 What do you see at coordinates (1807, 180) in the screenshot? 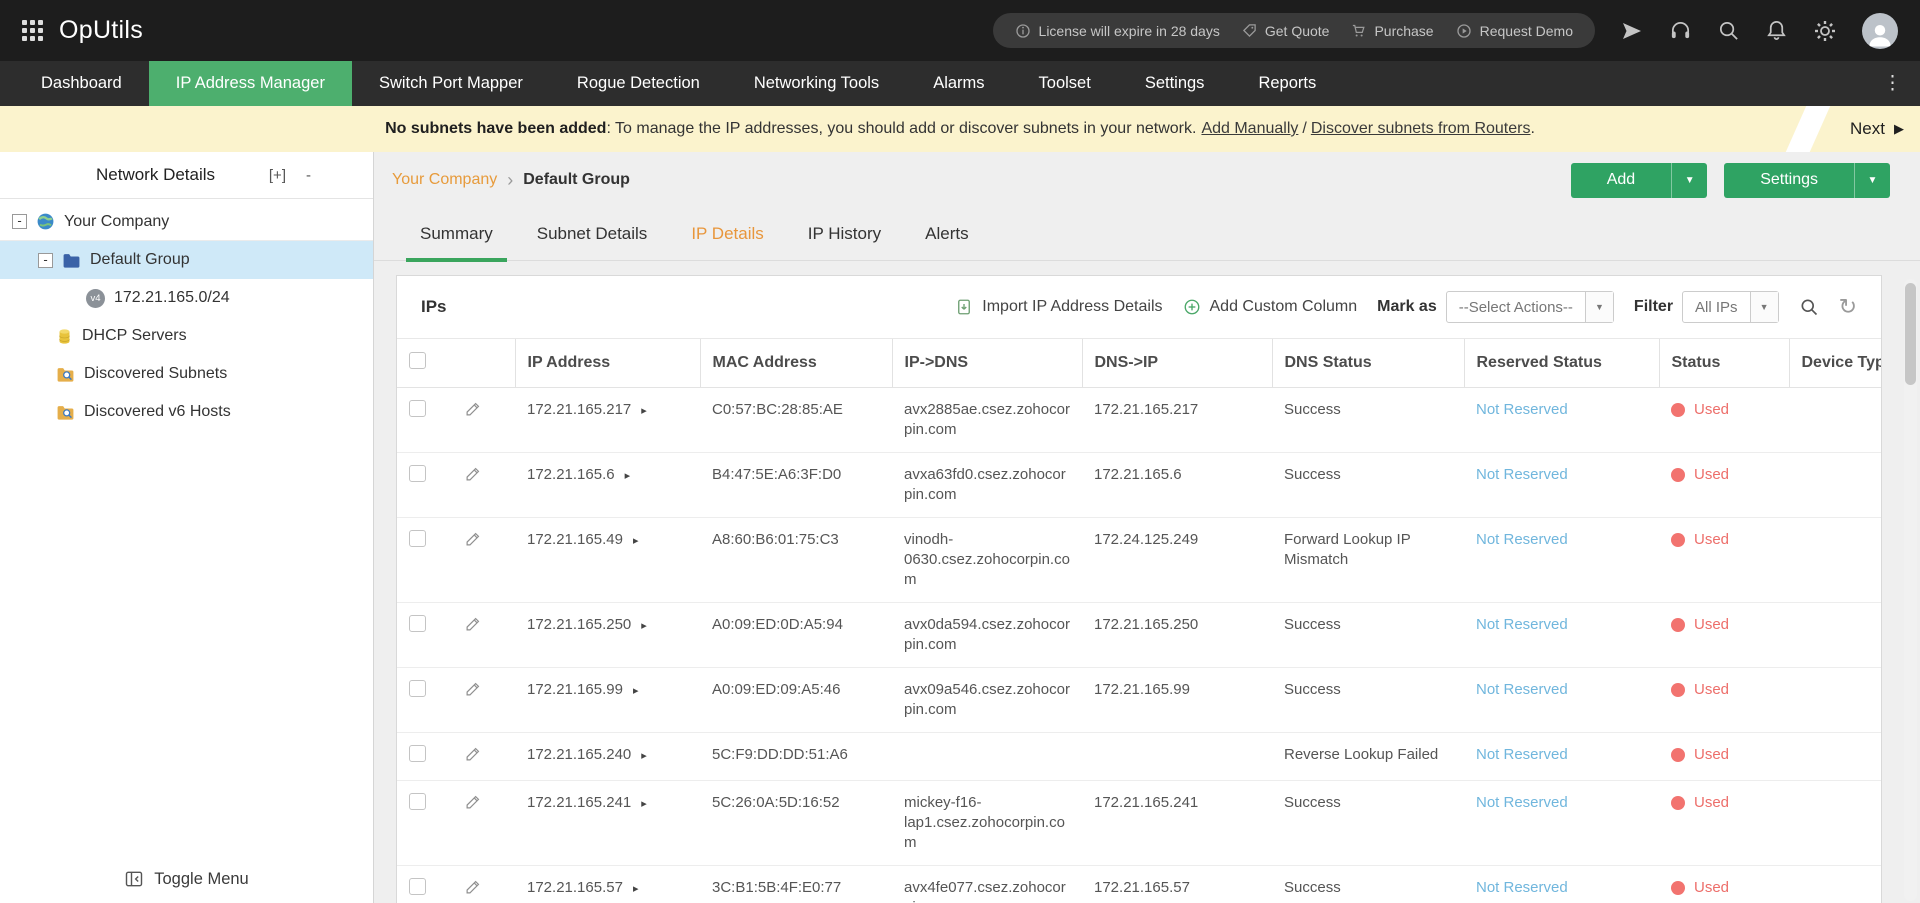
I see `settings-button: Settings ▼` at bounding box center [1807, 180].